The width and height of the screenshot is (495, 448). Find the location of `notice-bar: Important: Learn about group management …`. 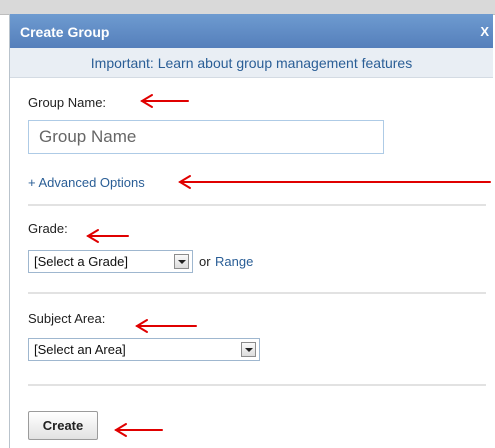

notice-bar: Important: Learn about group management … is located at coordinates (251, 63).